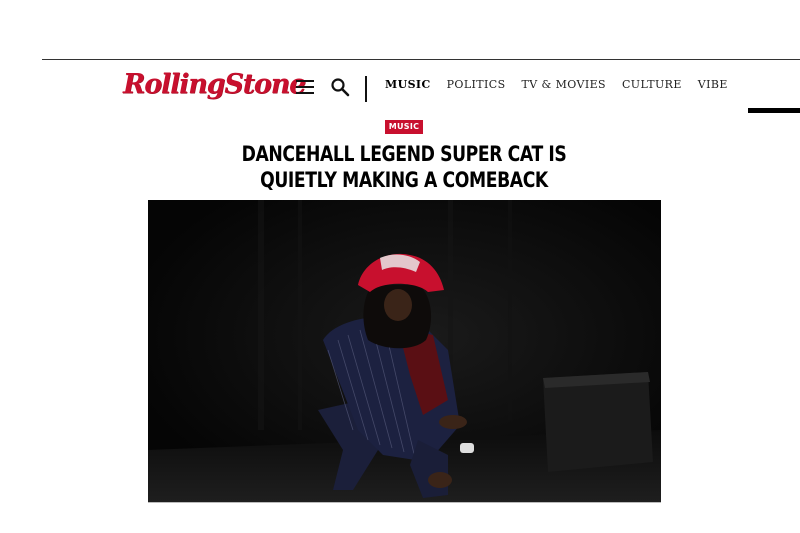  I want to click on hamburger-menu-icon, so click(305, 87).